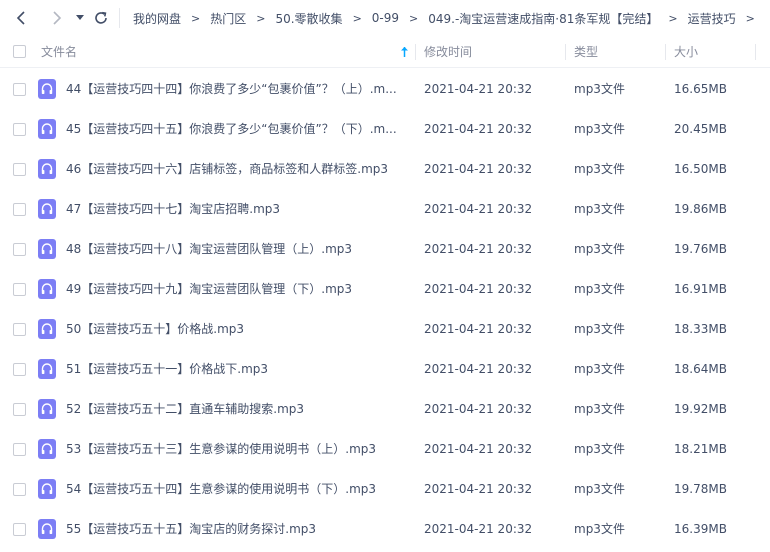 The height and width of the screenshot is (552, 770). Describe the element at coordinates (712, 18) in the screenshot. I see `breadcrumb-item: 运营技巧` at that location.